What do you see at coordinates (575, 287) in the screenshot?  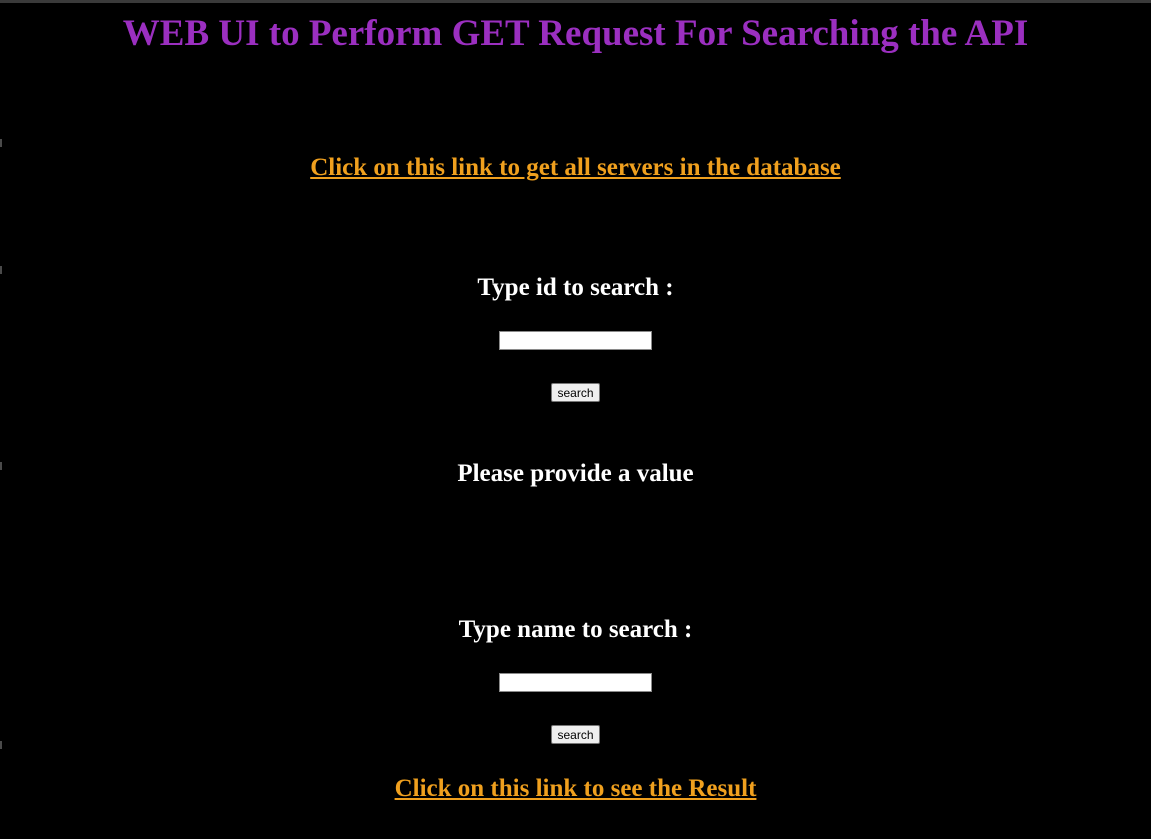 I see `id-search-label: Type id to search :` at bounding box center [575, 287].